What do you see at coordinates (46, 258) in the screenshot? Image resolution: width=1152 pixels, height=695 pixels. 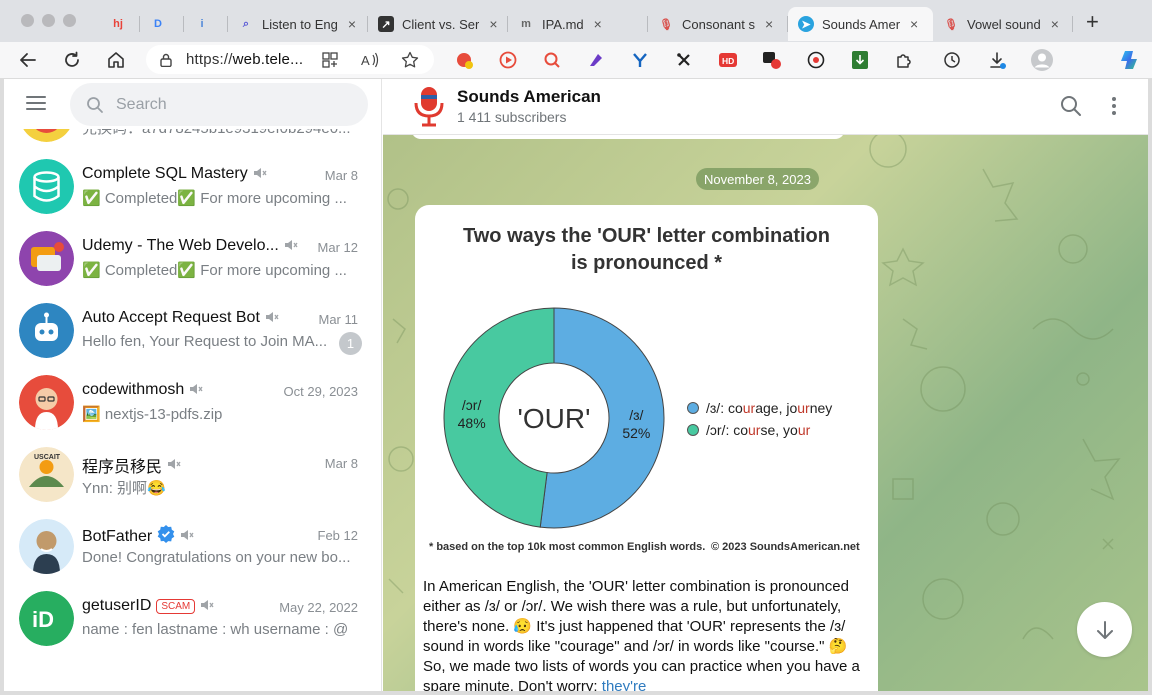 I see `avatar-udemy` at bounding box center [46, 258].